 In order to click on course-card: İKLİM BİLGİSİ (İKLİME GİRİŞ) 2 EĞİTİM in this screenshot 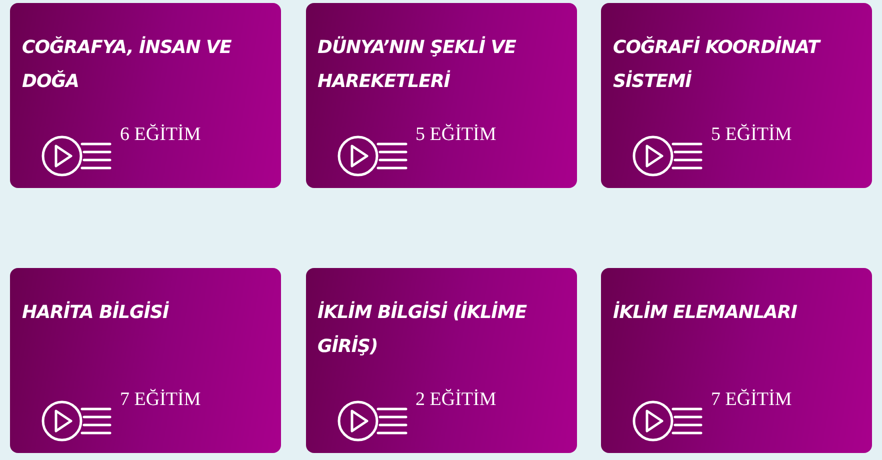, I will do `click(441, 360)`.